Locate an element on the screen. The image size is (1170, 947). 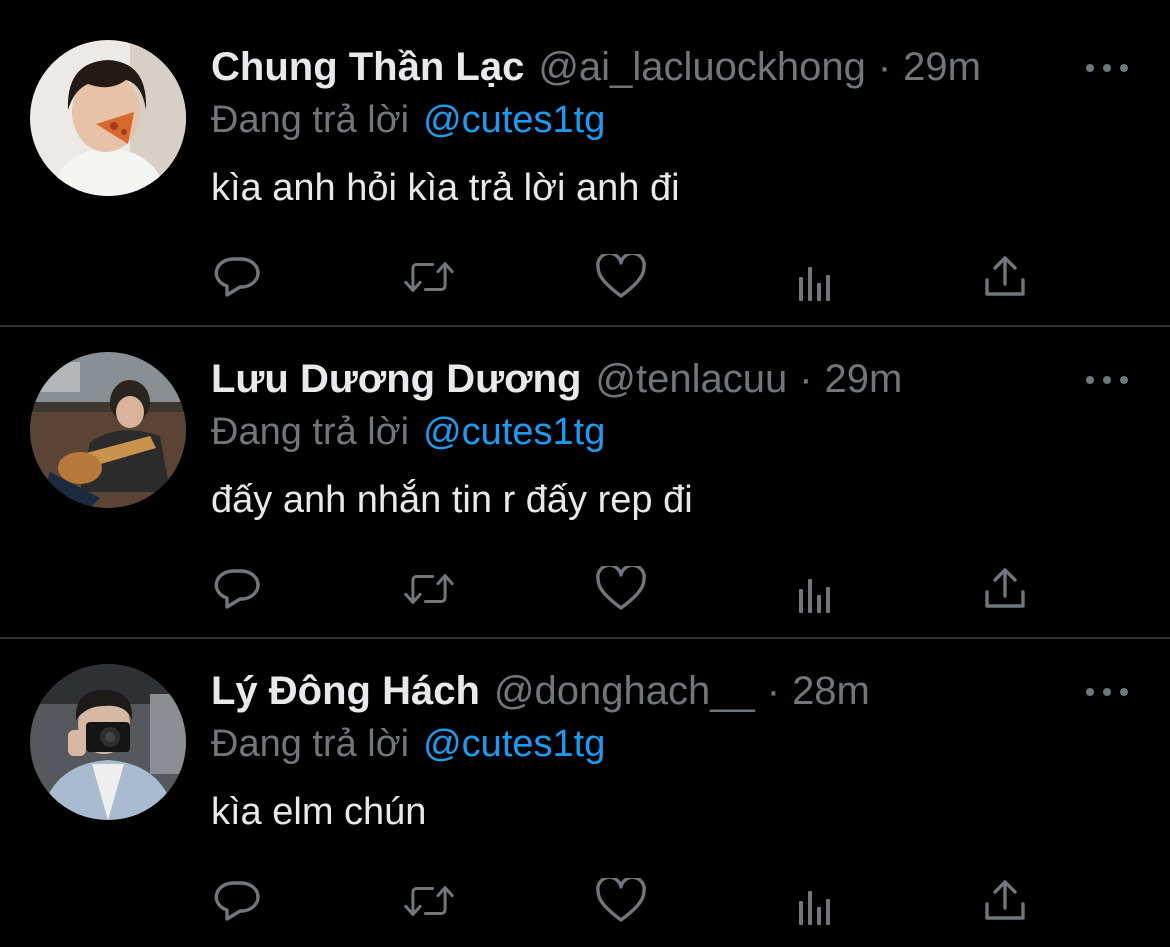
display-name: Chung Thần Lạc is located at coordinates (367, 67).